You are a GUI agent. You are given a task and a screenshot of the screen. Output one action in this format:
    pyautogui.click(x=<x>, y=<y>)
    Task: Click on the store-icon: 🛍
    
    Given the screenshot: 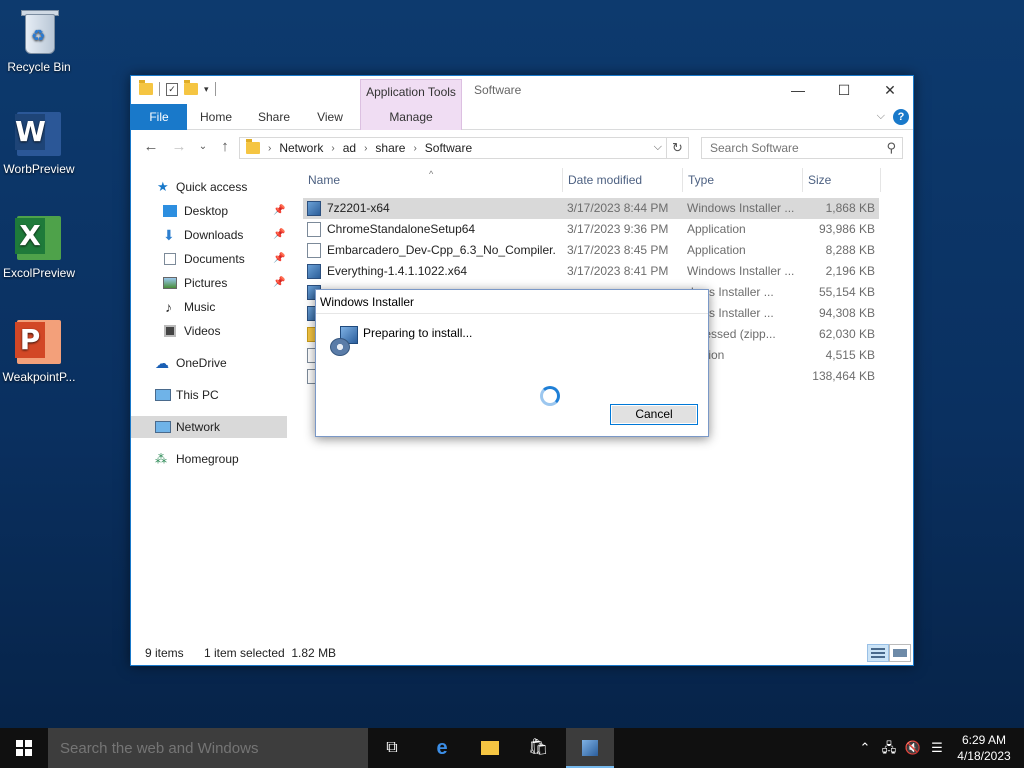 What is the action you would take?
    pyautogui.click(x=538, y=747)
    